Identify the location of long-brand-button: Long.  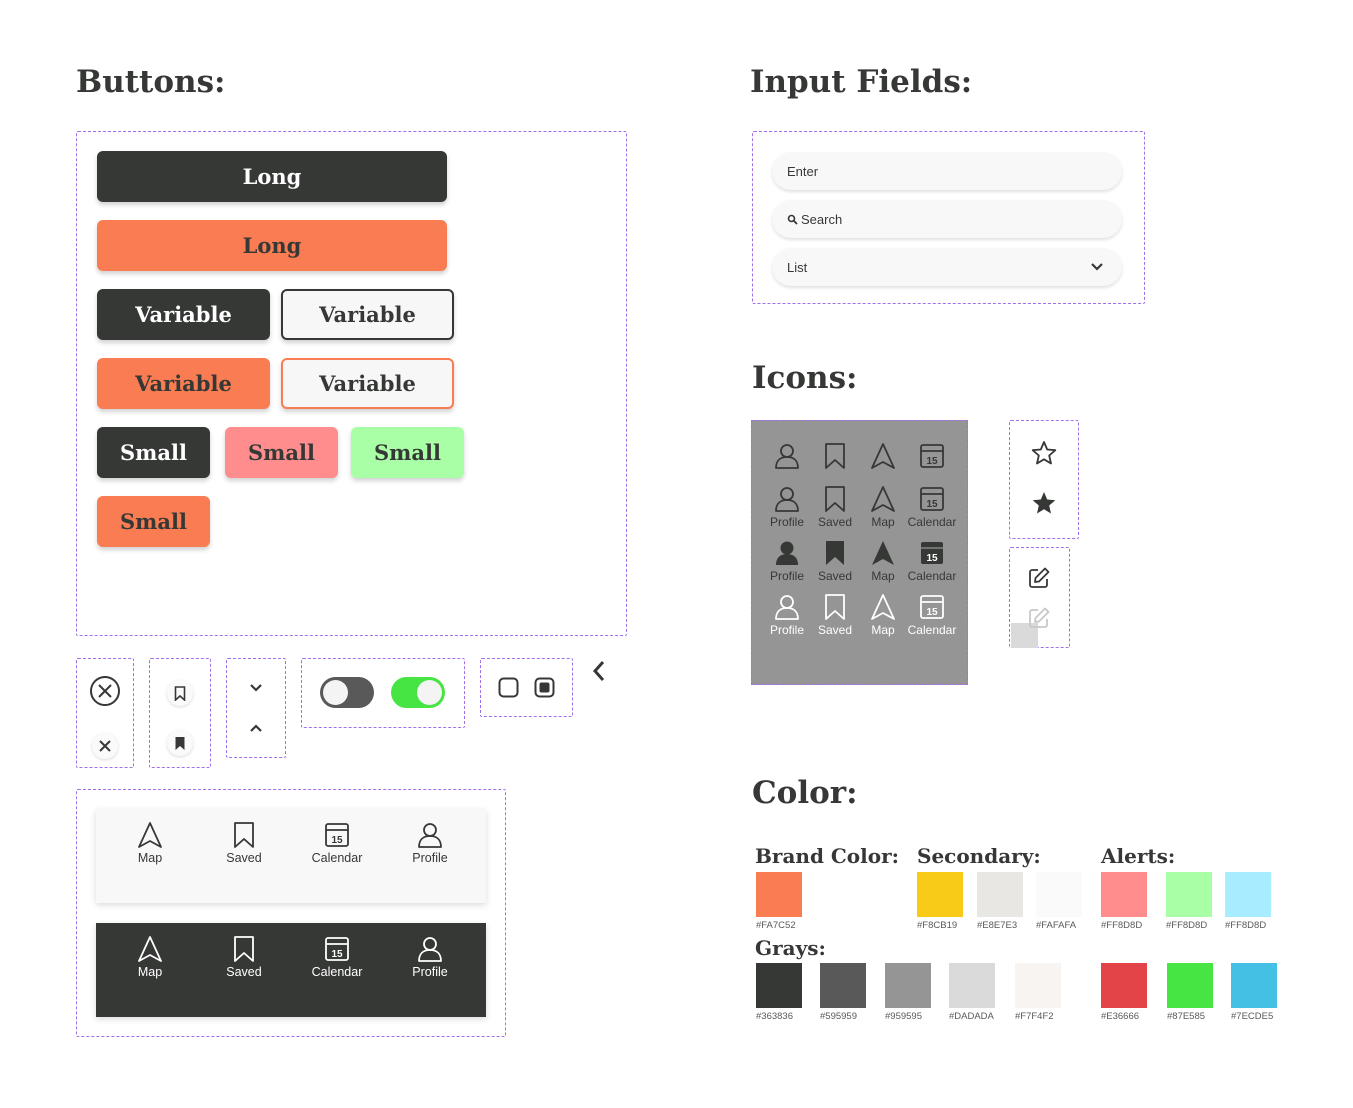
(272, 245).